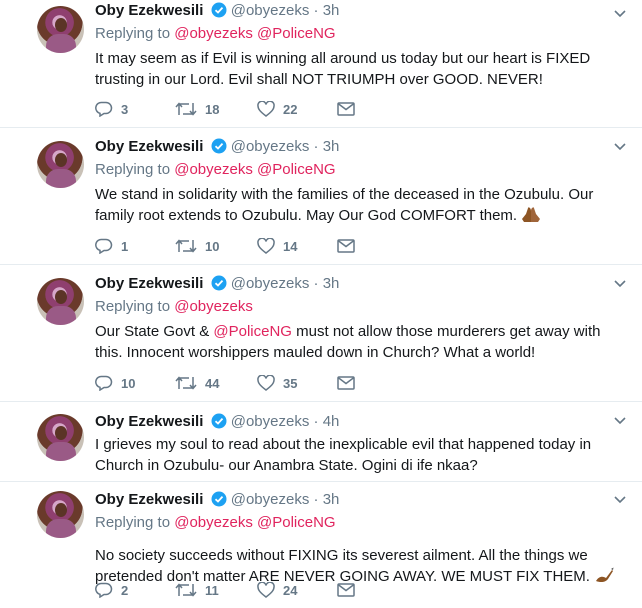 This screenshot has height=608, width=642. Describe the element at coordinates (135, 109) in the screenshot. I see `reply-button: 3` at that location.